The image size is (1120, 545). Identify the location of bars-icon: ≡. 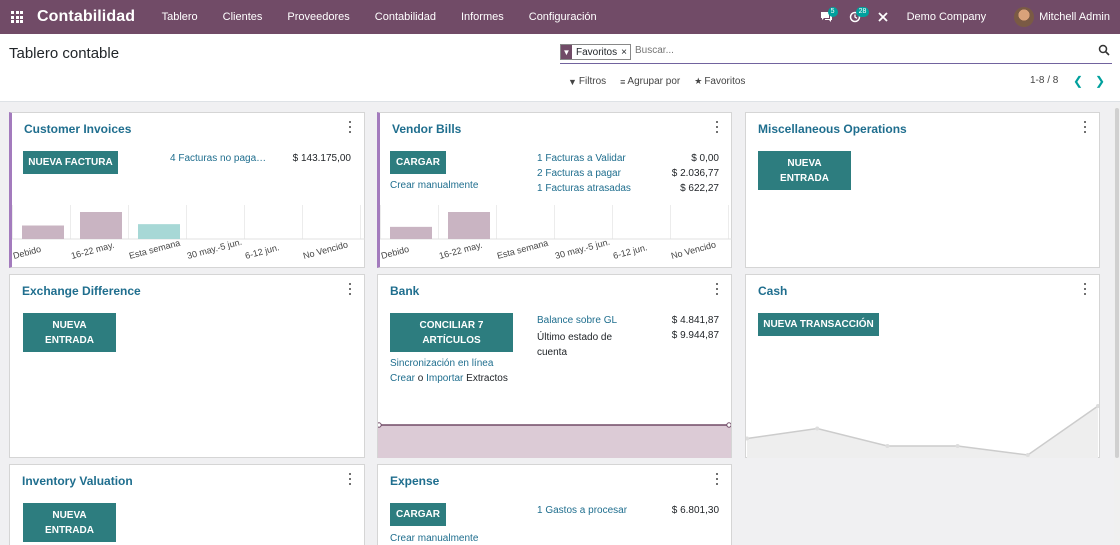
(623, 81).